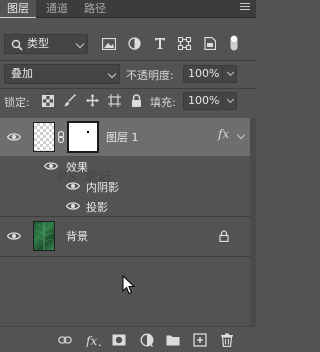 This screenshot has height=352, width=320. What do you see at coordinates (209, 43) in the screenshot?
I see `smart-object-filter-icon` at bounding box center [209, 43].